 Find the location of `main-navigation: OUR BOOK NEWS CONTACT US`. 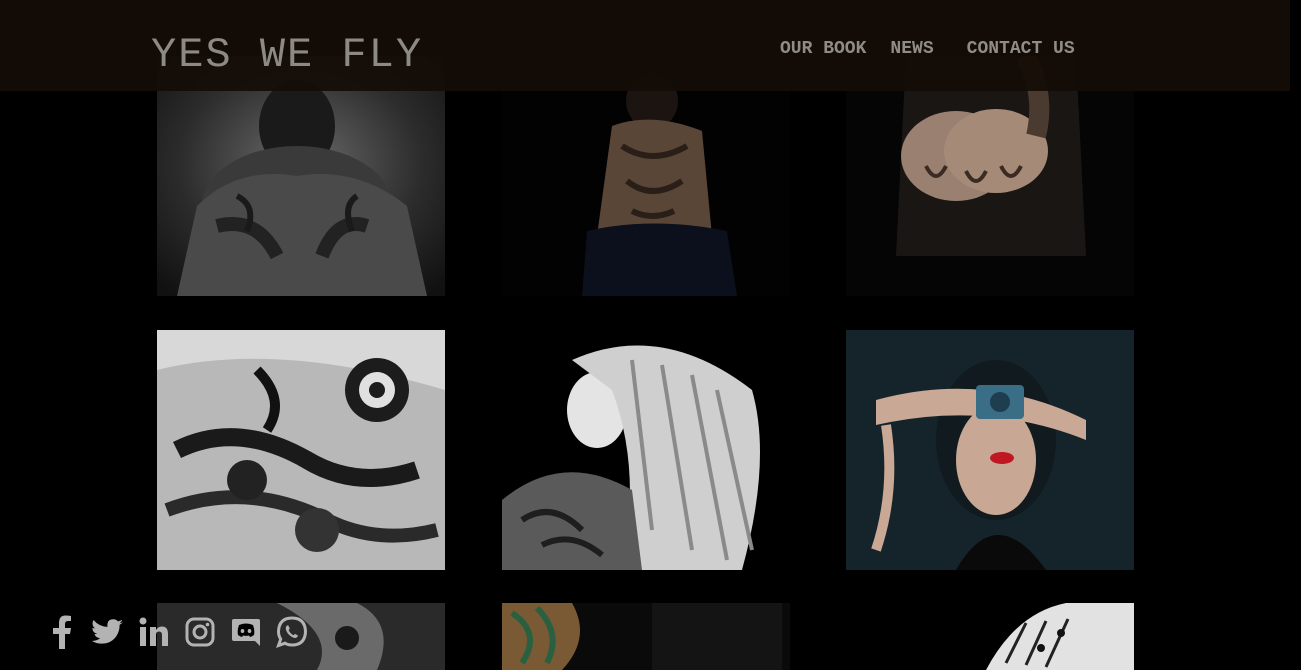

main-navigation: OUR BOOK NEWS CONTACT US is located at coordinates (927, 49).